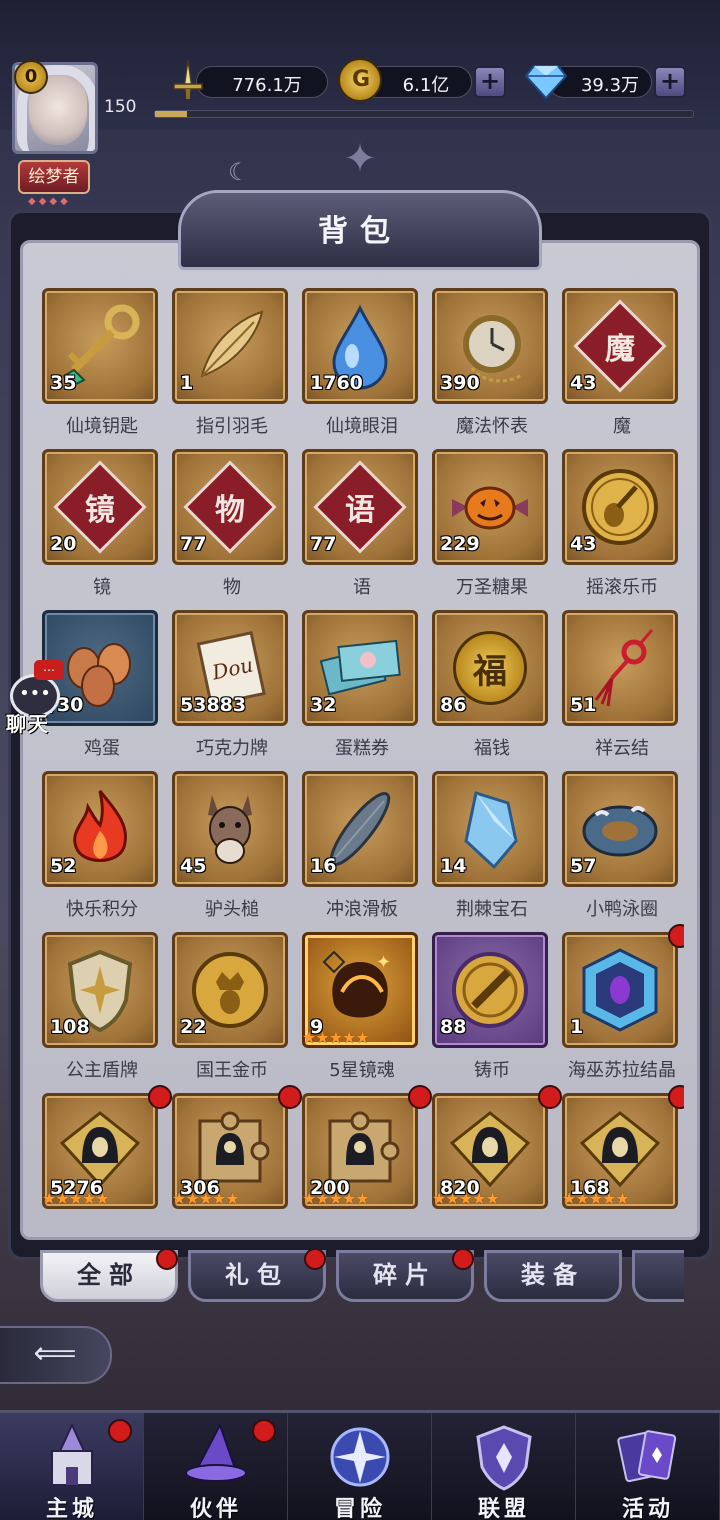  Describe the element at coordinates (490, 82) in the screenshot. I see `add-gold-button: +` at that location.